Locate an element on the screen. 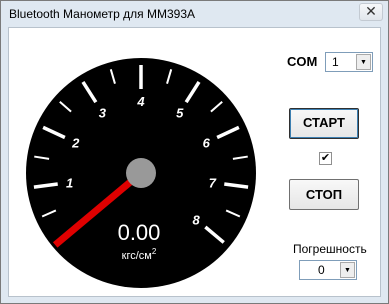  tick-label: 8 is located at coordinates (197, 219).